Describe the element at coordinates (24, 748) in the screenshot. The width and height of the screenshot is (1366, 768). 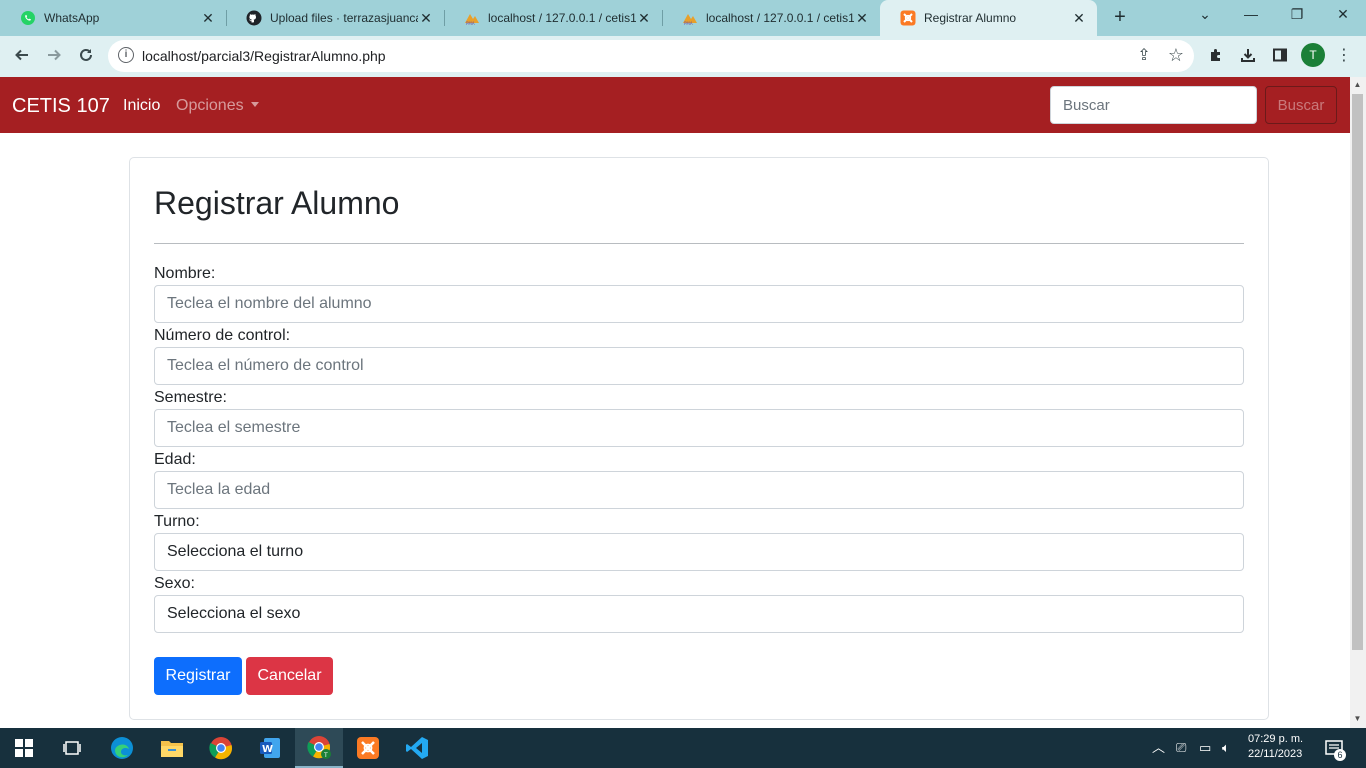
I see `windows-start-icon` at that location.